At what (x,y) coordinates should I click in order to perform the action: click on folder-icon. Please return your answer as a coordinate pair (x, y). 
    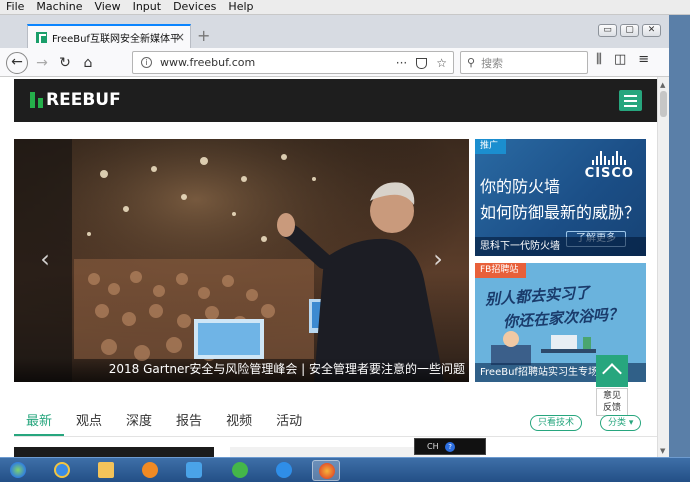
    Looking at the image, I should click on (106, 470).